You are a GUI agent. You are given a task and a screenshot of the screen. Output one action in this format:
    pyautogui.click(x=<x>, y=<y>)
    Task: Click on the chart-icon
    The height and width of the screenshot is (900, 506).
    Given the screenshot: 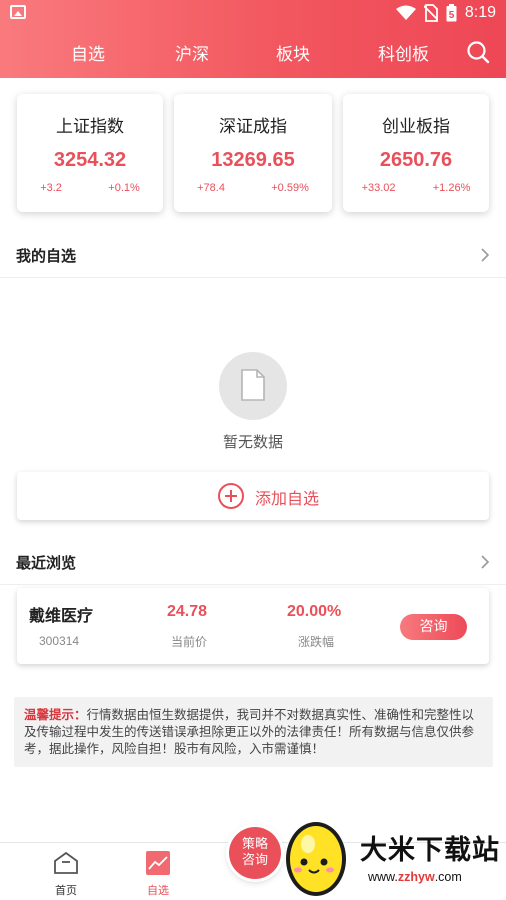 What is the action you would take?
    pyautogui.click(x=158, y=863)
    